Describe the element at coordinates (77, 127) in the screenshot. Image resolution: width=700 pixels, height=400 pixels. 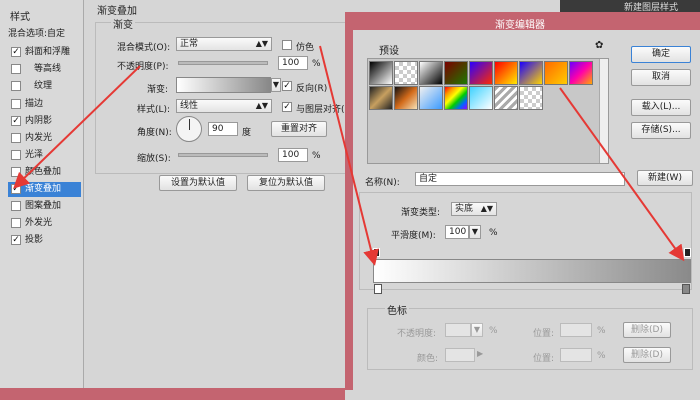
I see `arrow-to-gradient-overlay` at that location.